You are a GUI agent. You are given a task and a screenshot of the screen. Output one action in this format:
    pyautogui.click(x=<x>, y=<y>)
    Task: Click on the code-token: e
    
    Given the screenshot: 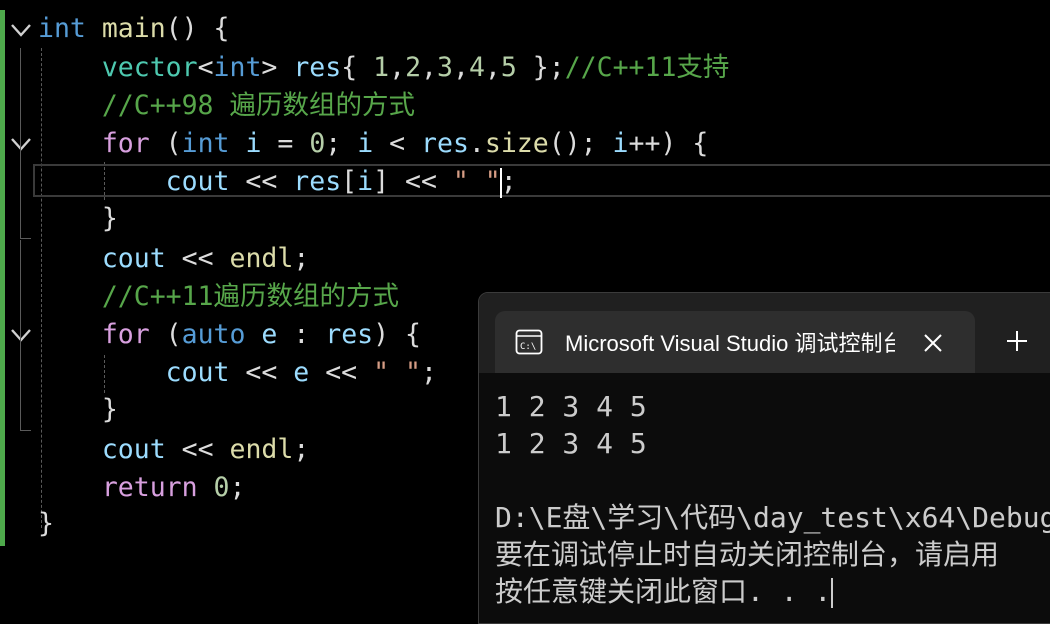 What is the action you would take?
    pyautogui.click(x=301, y=372)
    